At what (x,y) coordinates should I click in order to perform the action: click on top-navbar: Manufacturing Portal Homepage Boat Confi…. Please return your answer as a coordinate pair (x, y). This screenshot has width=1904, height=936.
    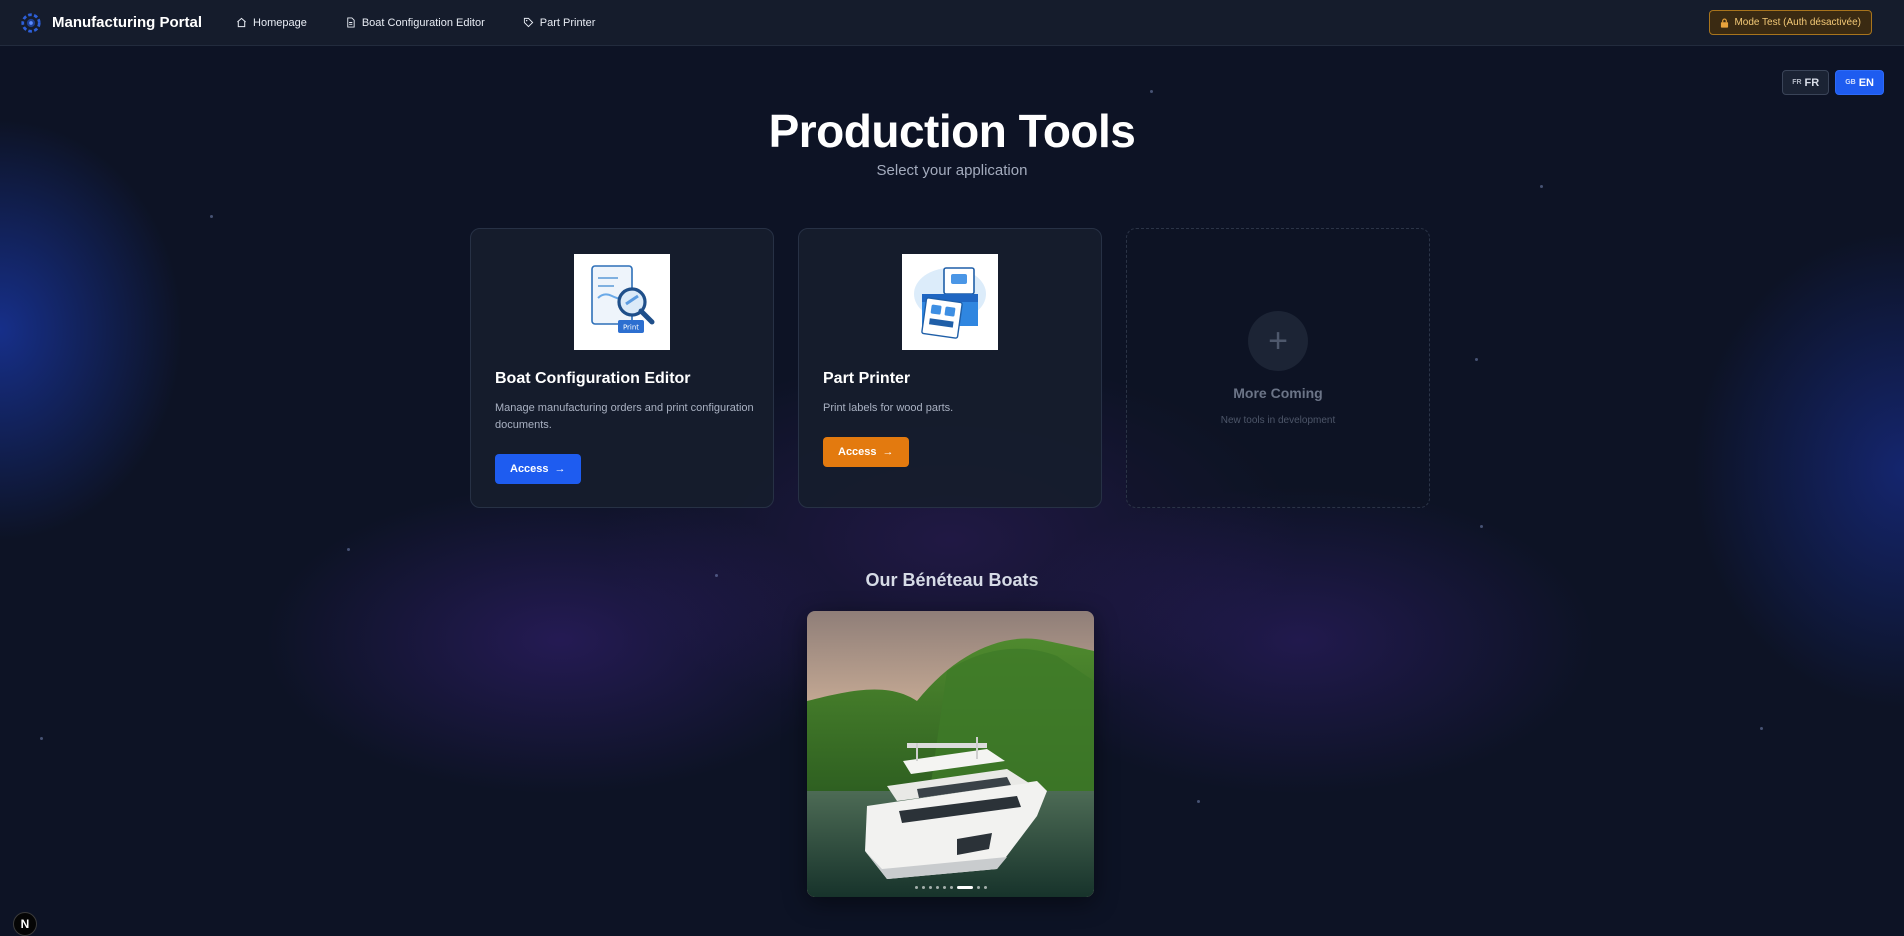
    Looking at the image, I should click on (952, 23).